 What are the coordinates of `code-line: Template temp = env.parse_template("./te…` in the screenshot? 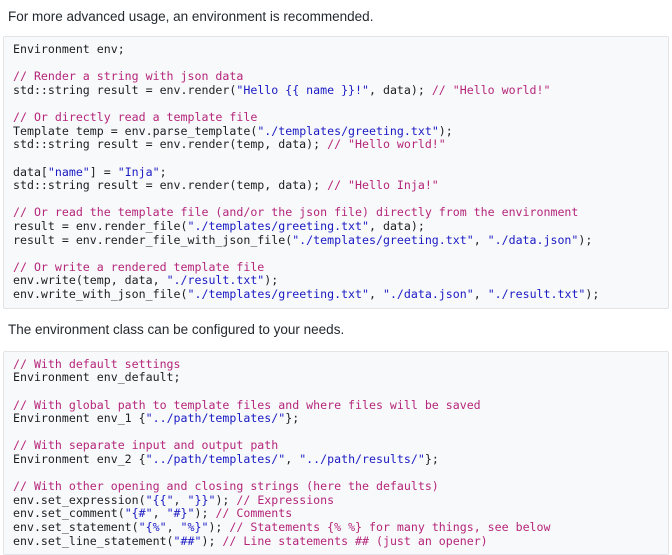 It's located at (340, 131).